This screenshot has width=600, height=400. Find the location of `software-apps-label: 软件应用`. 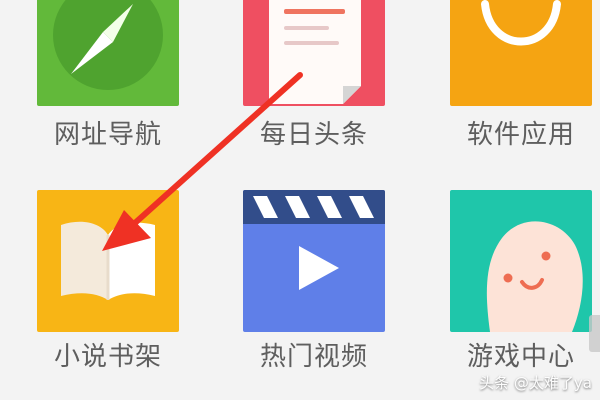

software-apps-label: 软件应用 is located at coordinates (520, 135).